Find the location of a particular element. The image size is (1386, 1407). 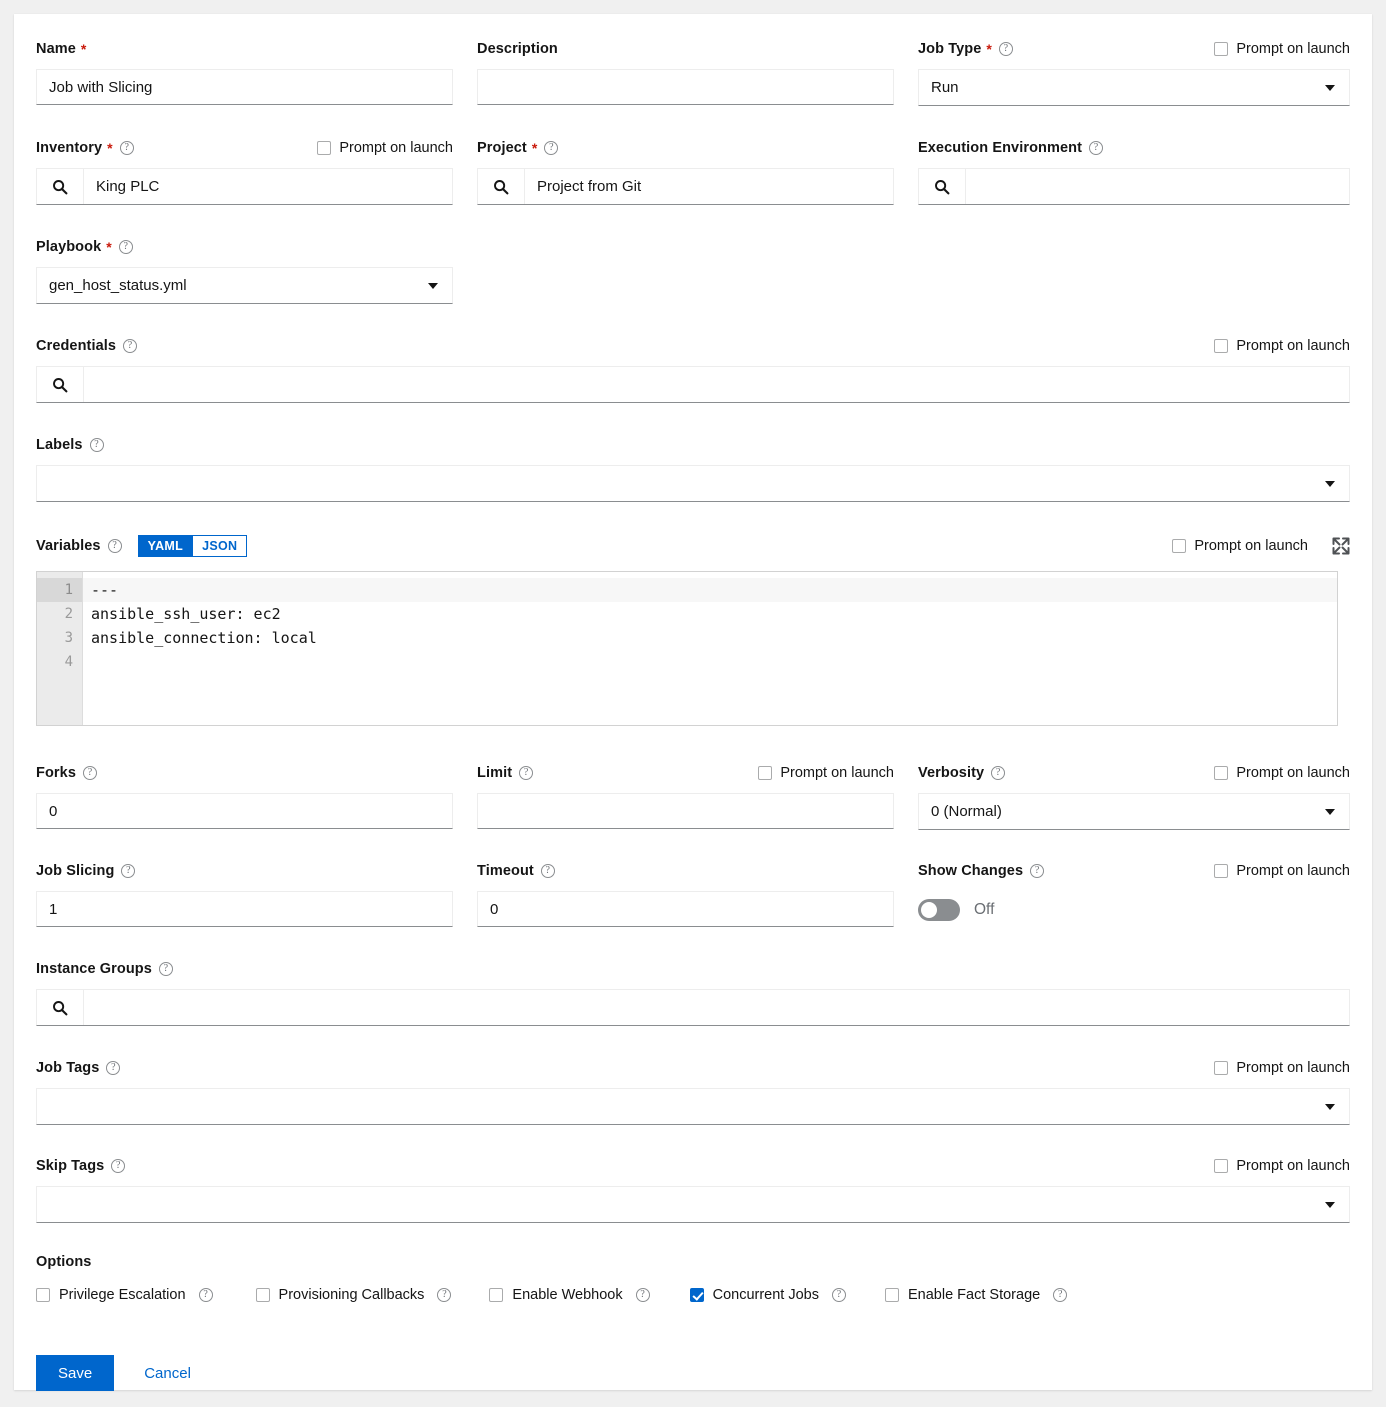

provisioning-callbacks-checkbox is located at coordinates (262, 1295).